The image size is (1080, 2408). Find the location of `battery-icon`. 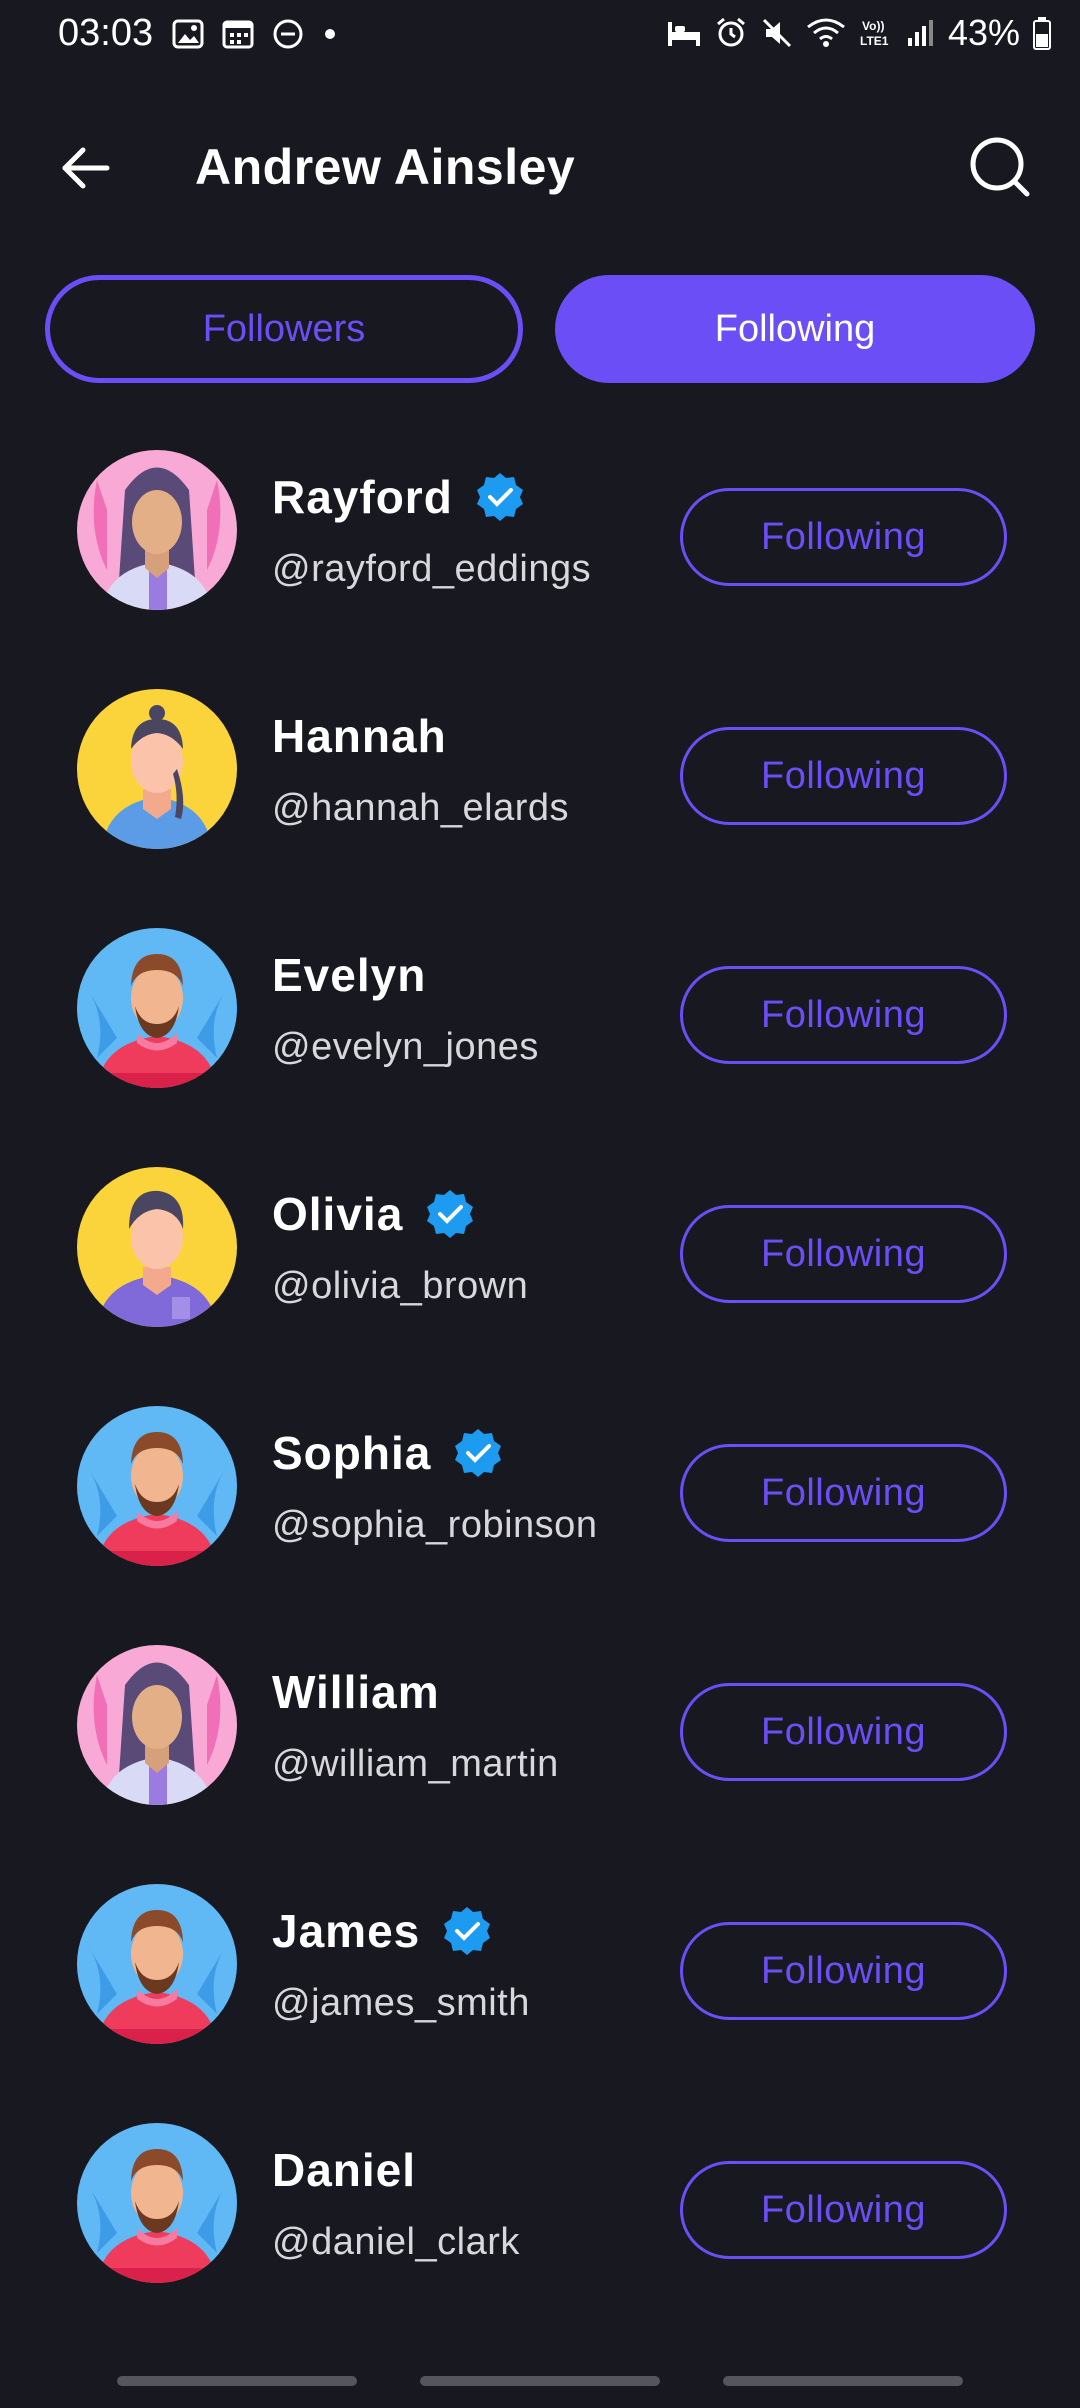

battery-icon is located at coordinates (1042, 33).